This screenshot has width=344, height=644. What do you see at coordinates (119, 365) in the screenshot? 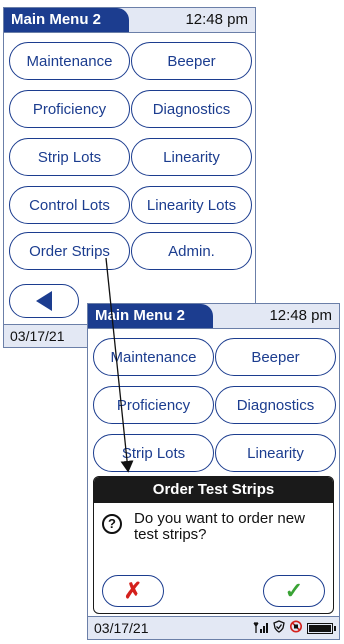
I see `flow-arrow` at bounding box center [119, 365].